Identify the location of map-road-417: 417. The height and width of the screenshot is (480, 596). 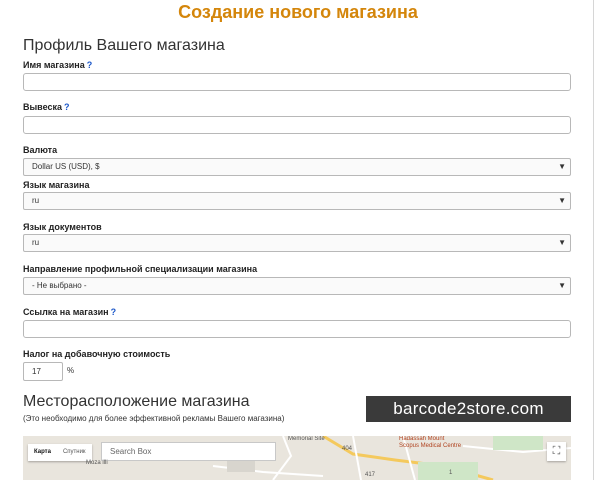
(370, 475).